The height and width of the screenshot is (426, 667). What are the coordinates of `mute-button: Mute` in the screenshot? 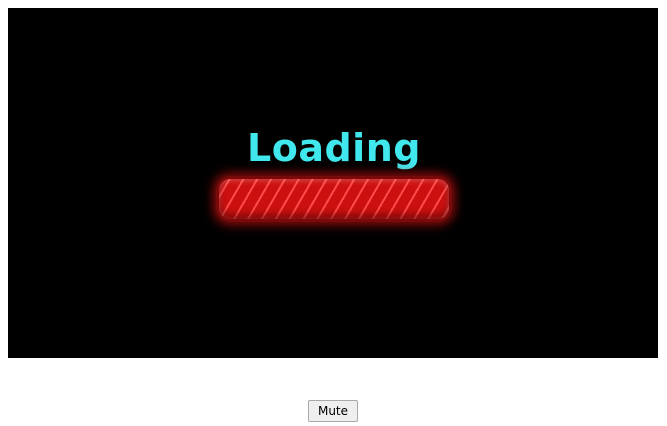 It's located at (333, 411).